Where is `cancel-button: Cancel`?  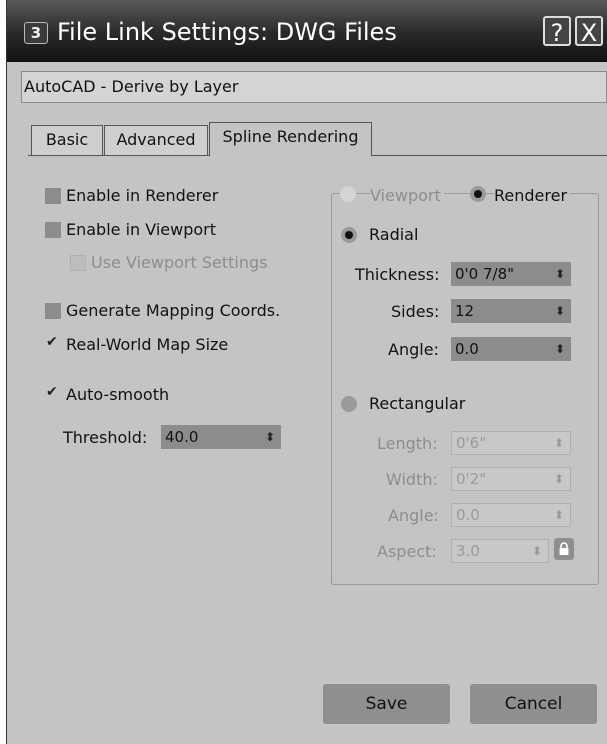 cancel-button: Cancel is located at coordinates (533, 704).